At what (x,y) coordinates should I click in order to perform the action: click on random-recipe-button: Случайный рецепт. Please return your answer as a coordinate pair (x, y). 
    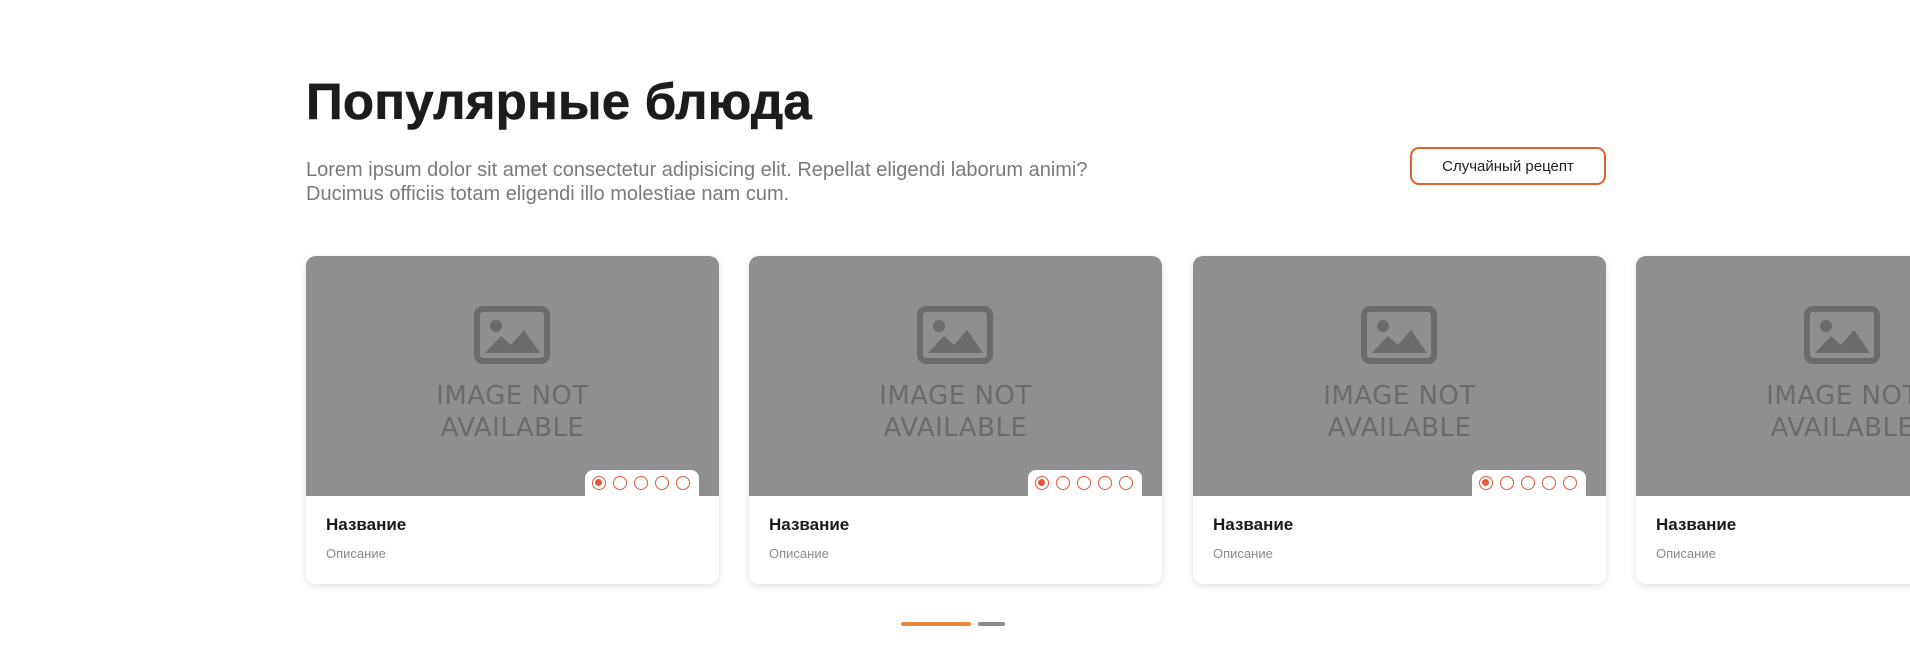
    Looking at the image, I should click on (1508, 166).